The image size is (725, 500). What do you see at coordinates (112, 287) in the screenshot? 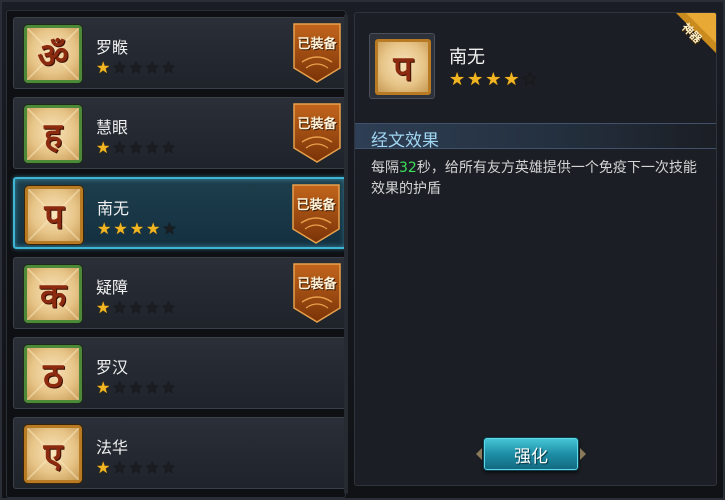
I see `list-item-name: 疑障` at bounding box center [112, 287].